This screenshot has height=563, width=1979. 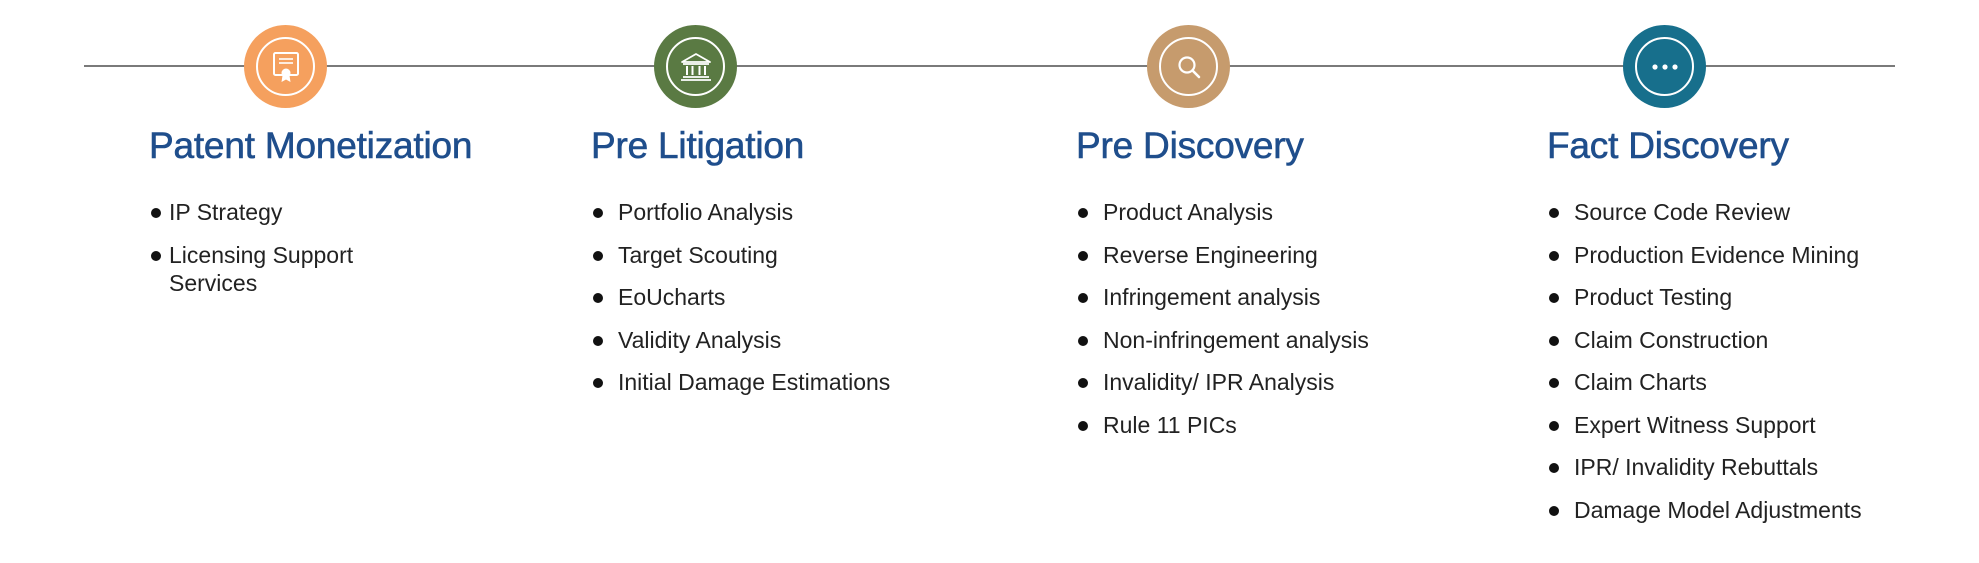 I want to click on certificate-icon, so click(x=285, y=66).